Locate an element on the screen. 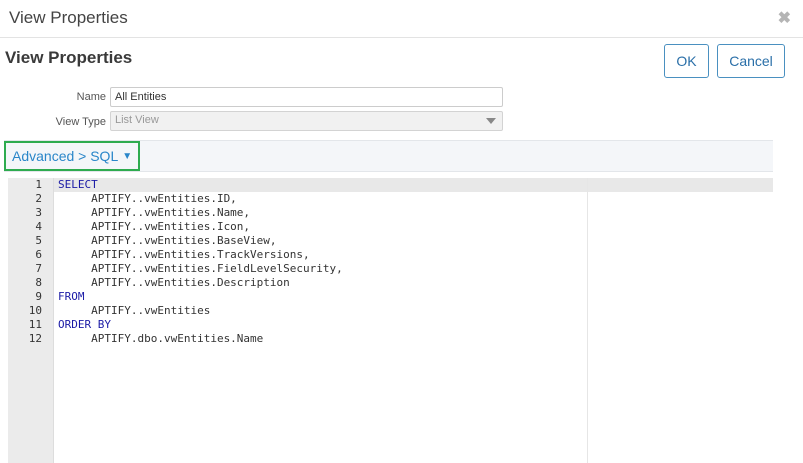 This screenshot has height=463, width=803. page-title: View Properties is located at coordinates (69, 57).